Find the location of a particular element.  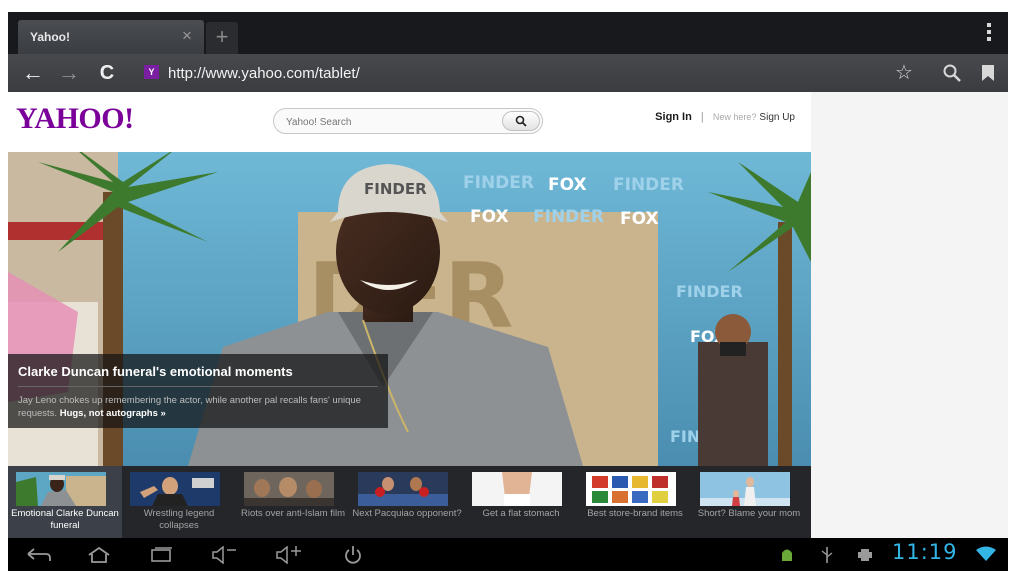

notification-icon is located at coordinates (865, 555).